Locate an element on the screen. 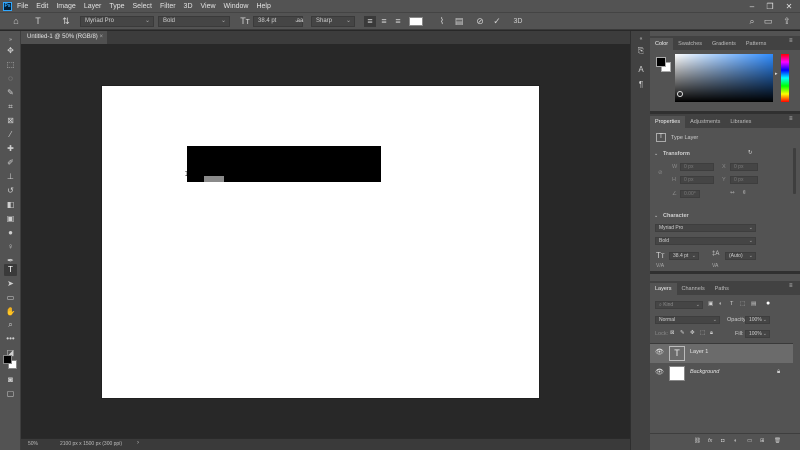 The height and width of the screenshot is (450, 800). add-mask-icon: ◘ is located at coordinates (722, 441).